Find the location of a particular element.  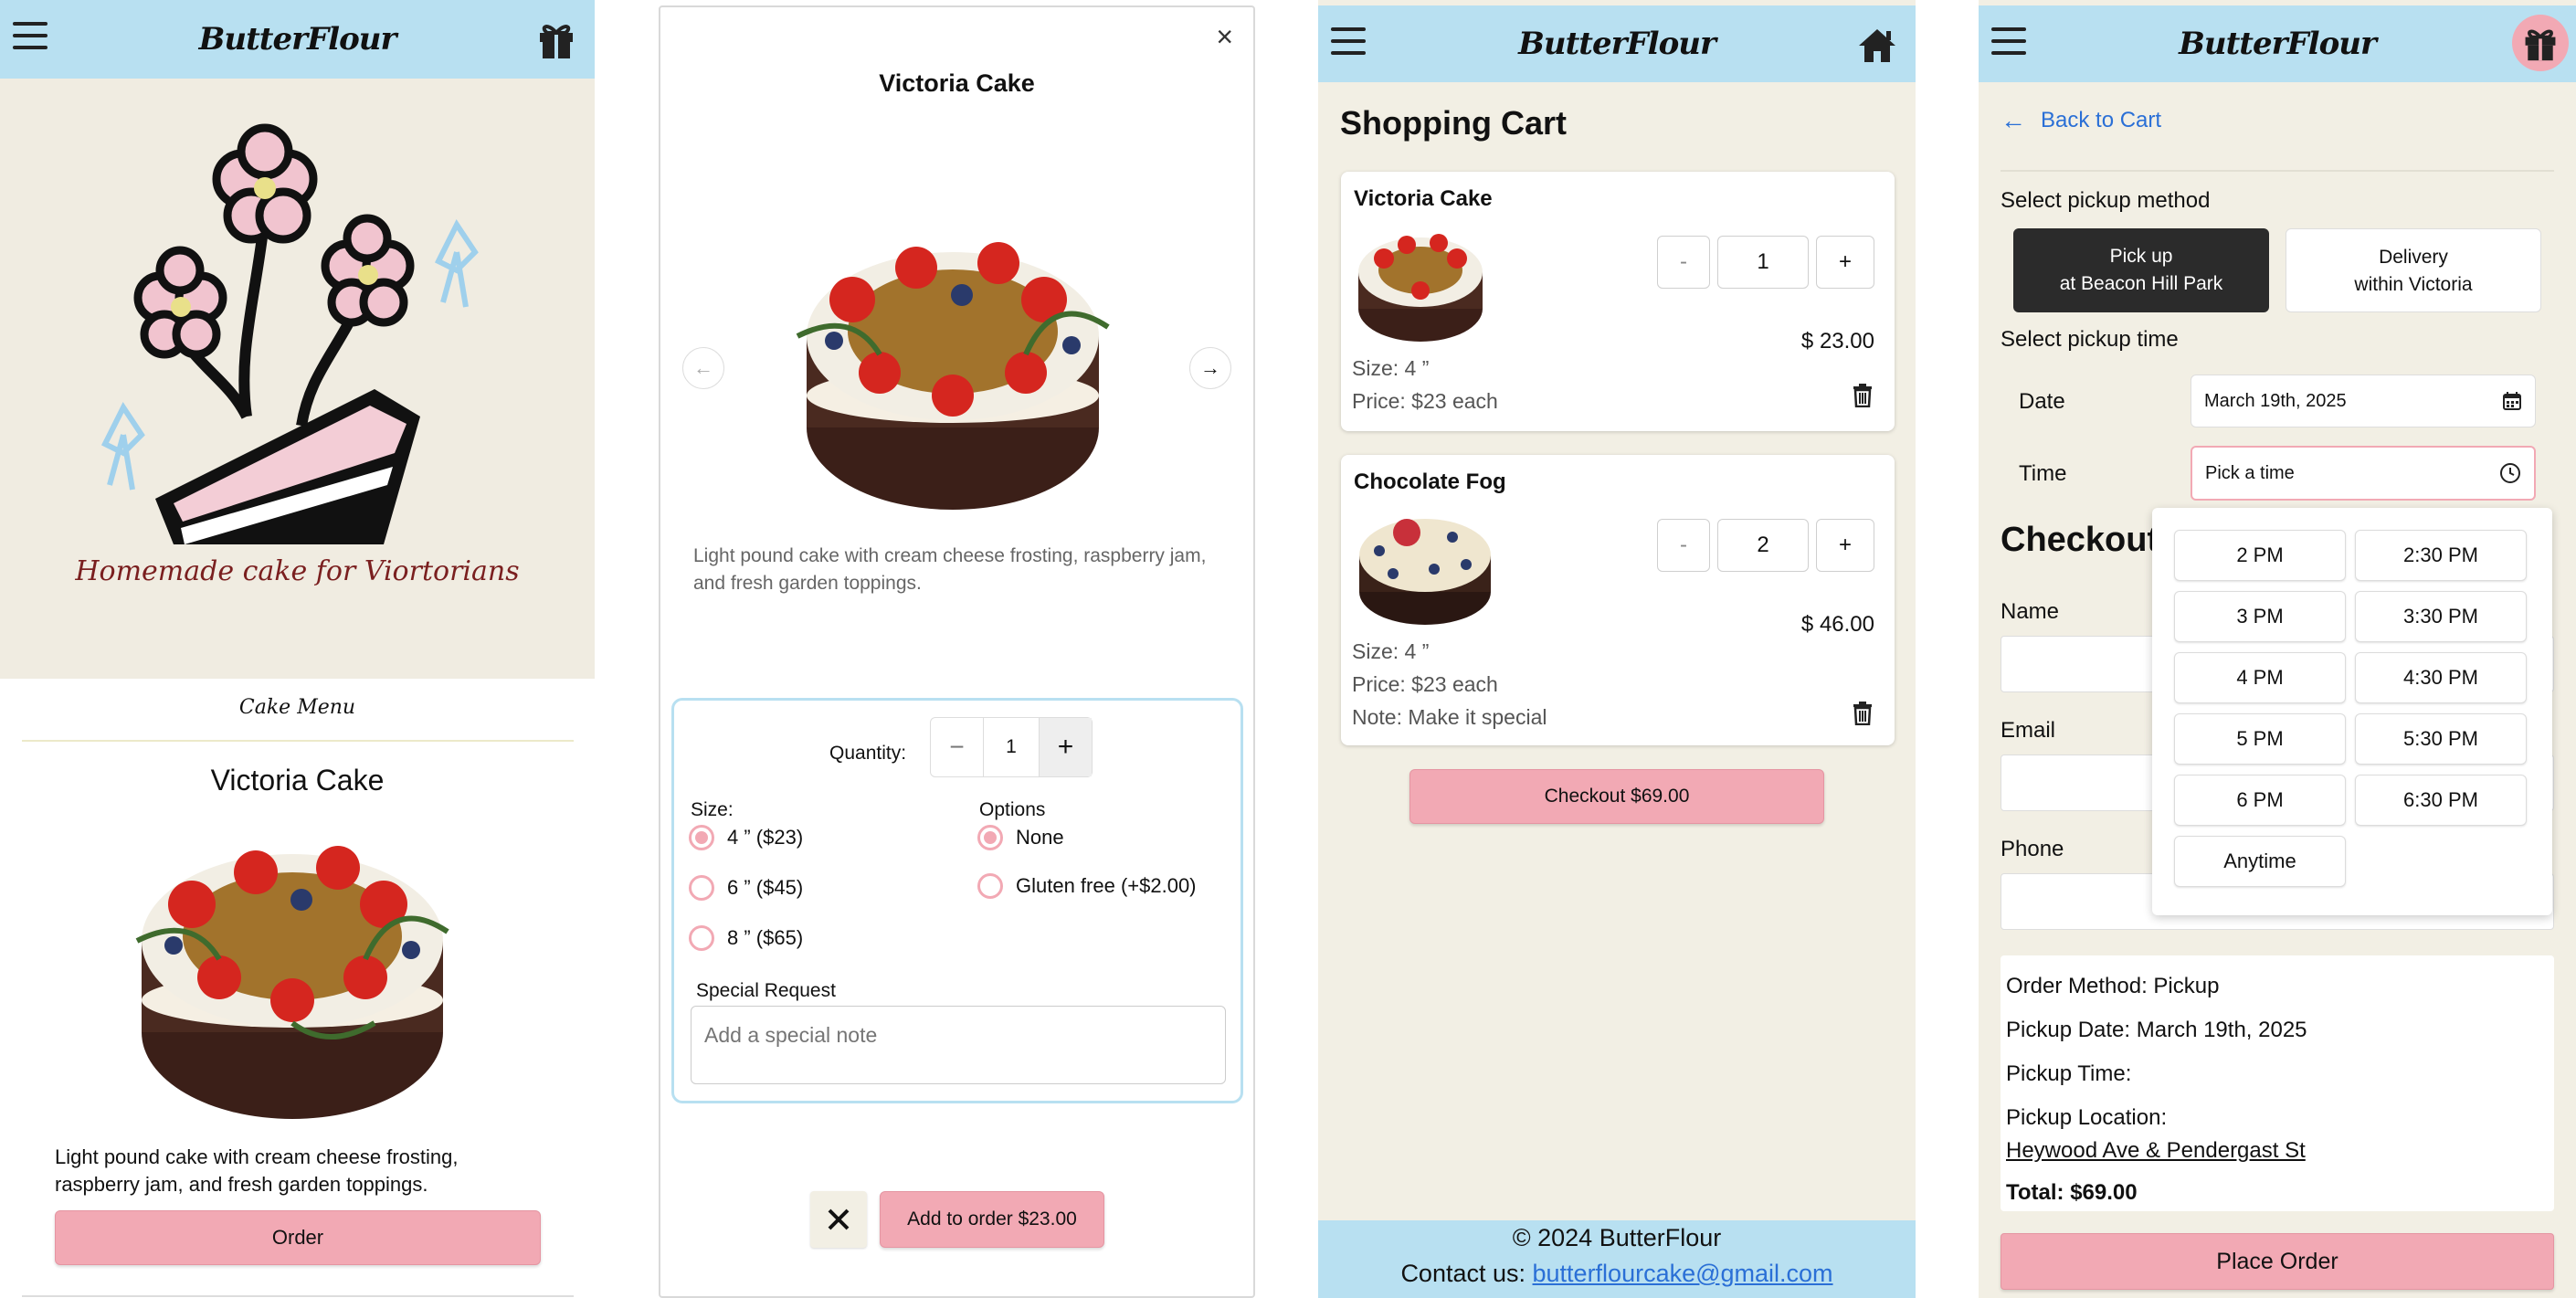

summary-location-label: Pickup Location: is located at coordinates (2087, 1117).